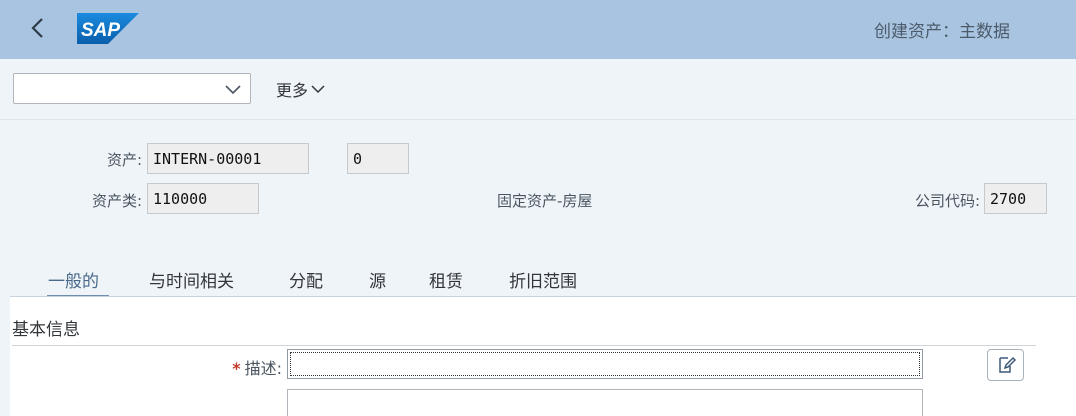  I want to click on required-marker: *, so click(236, 368).